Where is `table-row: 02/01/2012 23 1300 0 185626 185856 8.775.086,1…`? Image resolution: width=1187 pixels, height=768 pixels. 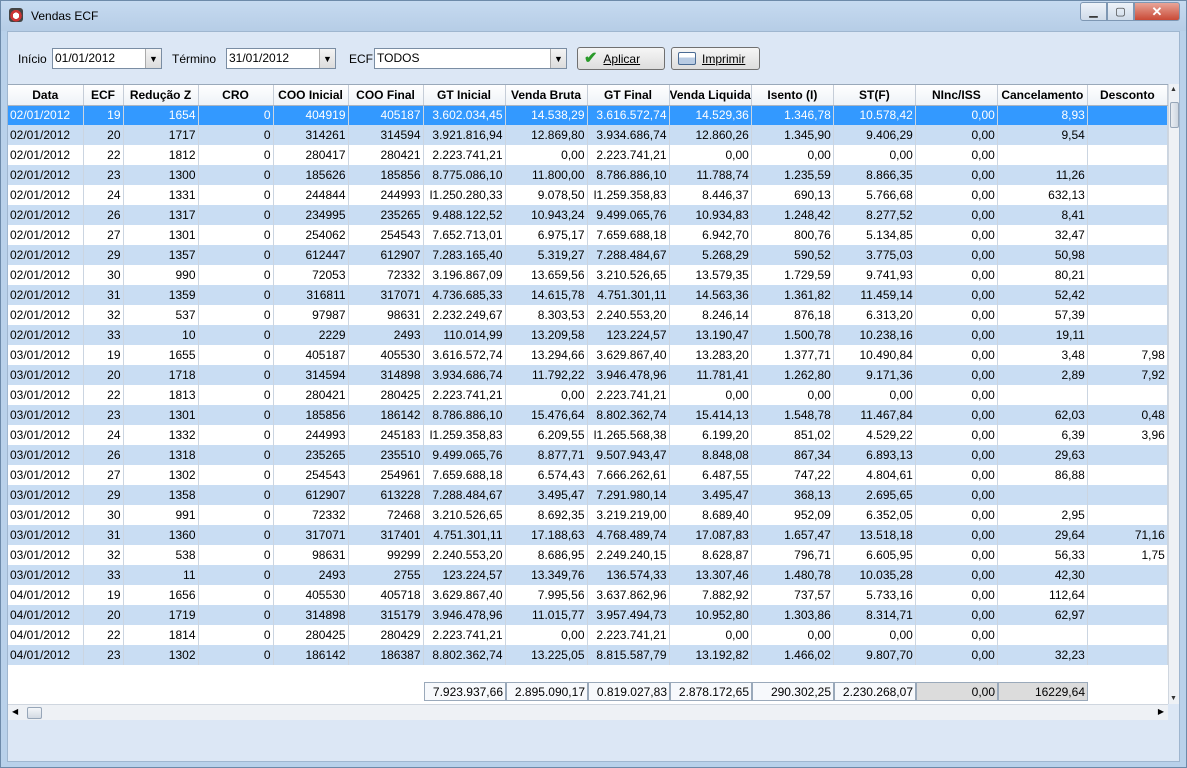
table-row: 02/01/2012 23 1300 0 185626 185856 8.775.086,1… is located at coordinates (588, 175).